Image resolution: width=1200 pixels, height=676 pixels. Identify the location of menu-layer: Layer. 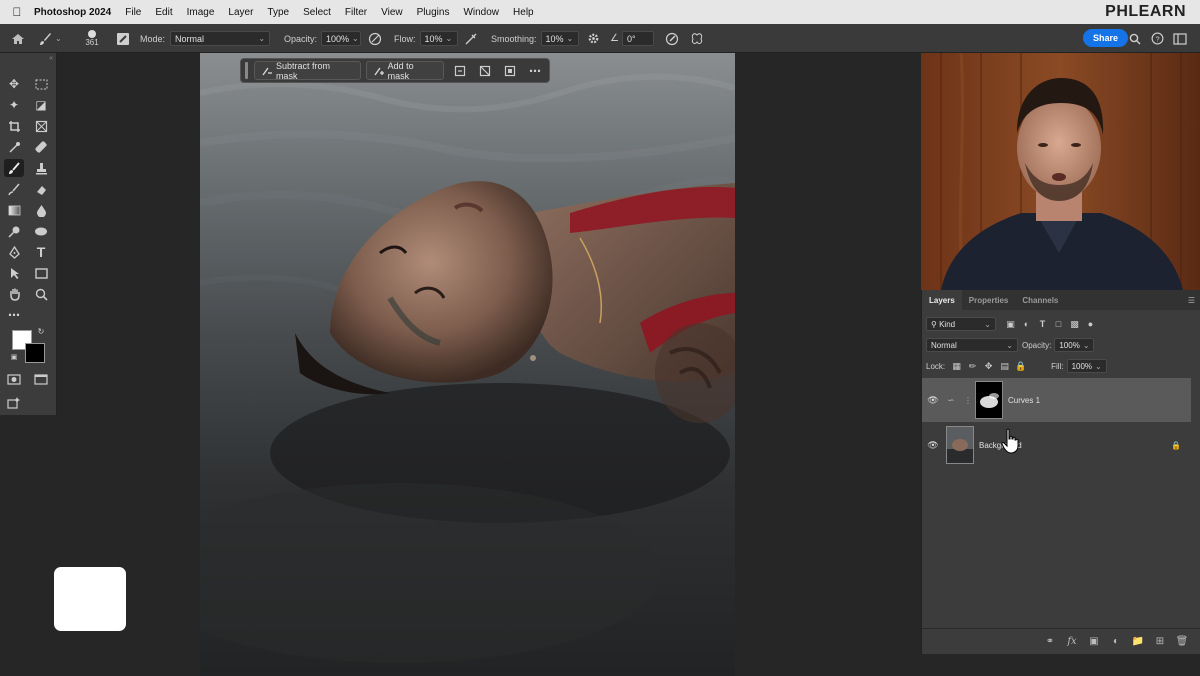
(240, 12).